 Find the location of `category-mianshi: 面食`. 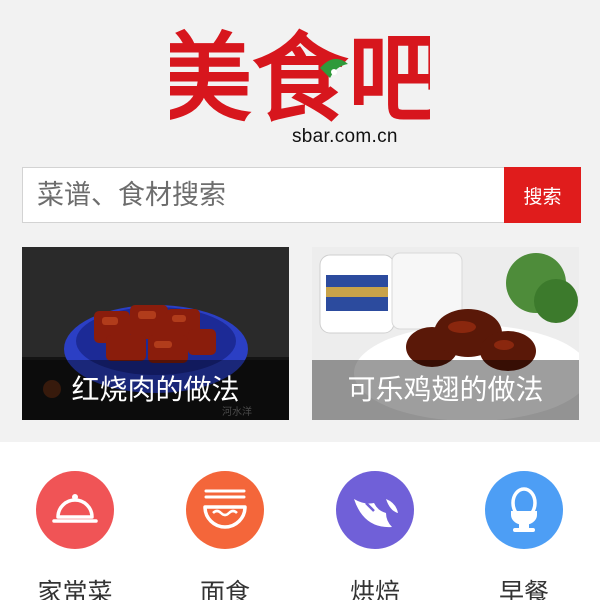

category-mianshi: 面食 is located at coordinates (225, 521).